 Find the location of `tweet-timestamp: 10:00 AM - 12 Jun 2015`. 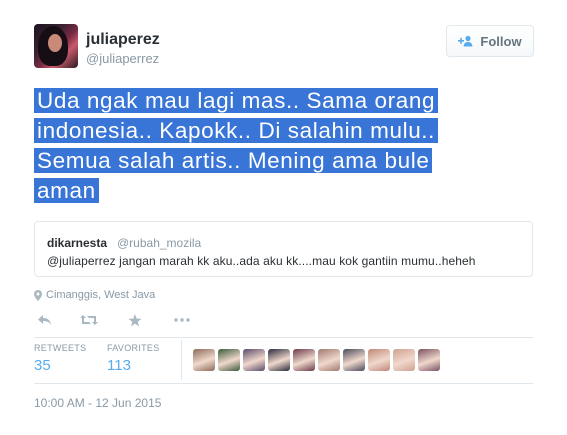

tweet-timestamp: 10:00 AM - 12 Jun 2015 is located at coordinates (97, 403).